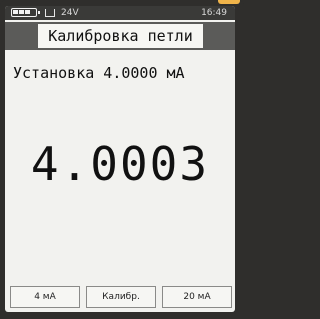 The image size is (320, 319). Describe the element at coordinates (70, 13) in the screenshot. I see `loop-voltage: 24V` at that location.